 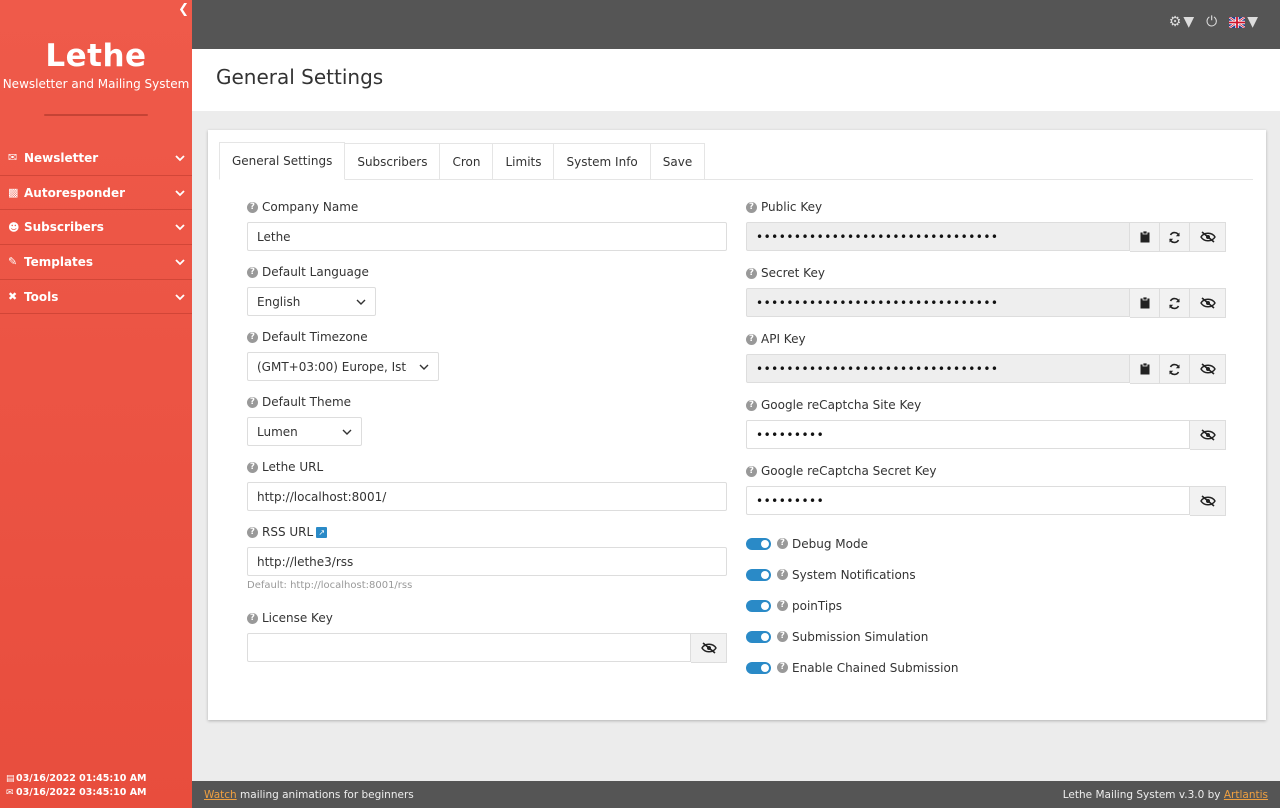 What do you see at coordinates (13, 193) in the screenshot?
I see `robot-icon: ▩` at bounding box center [13, 193].